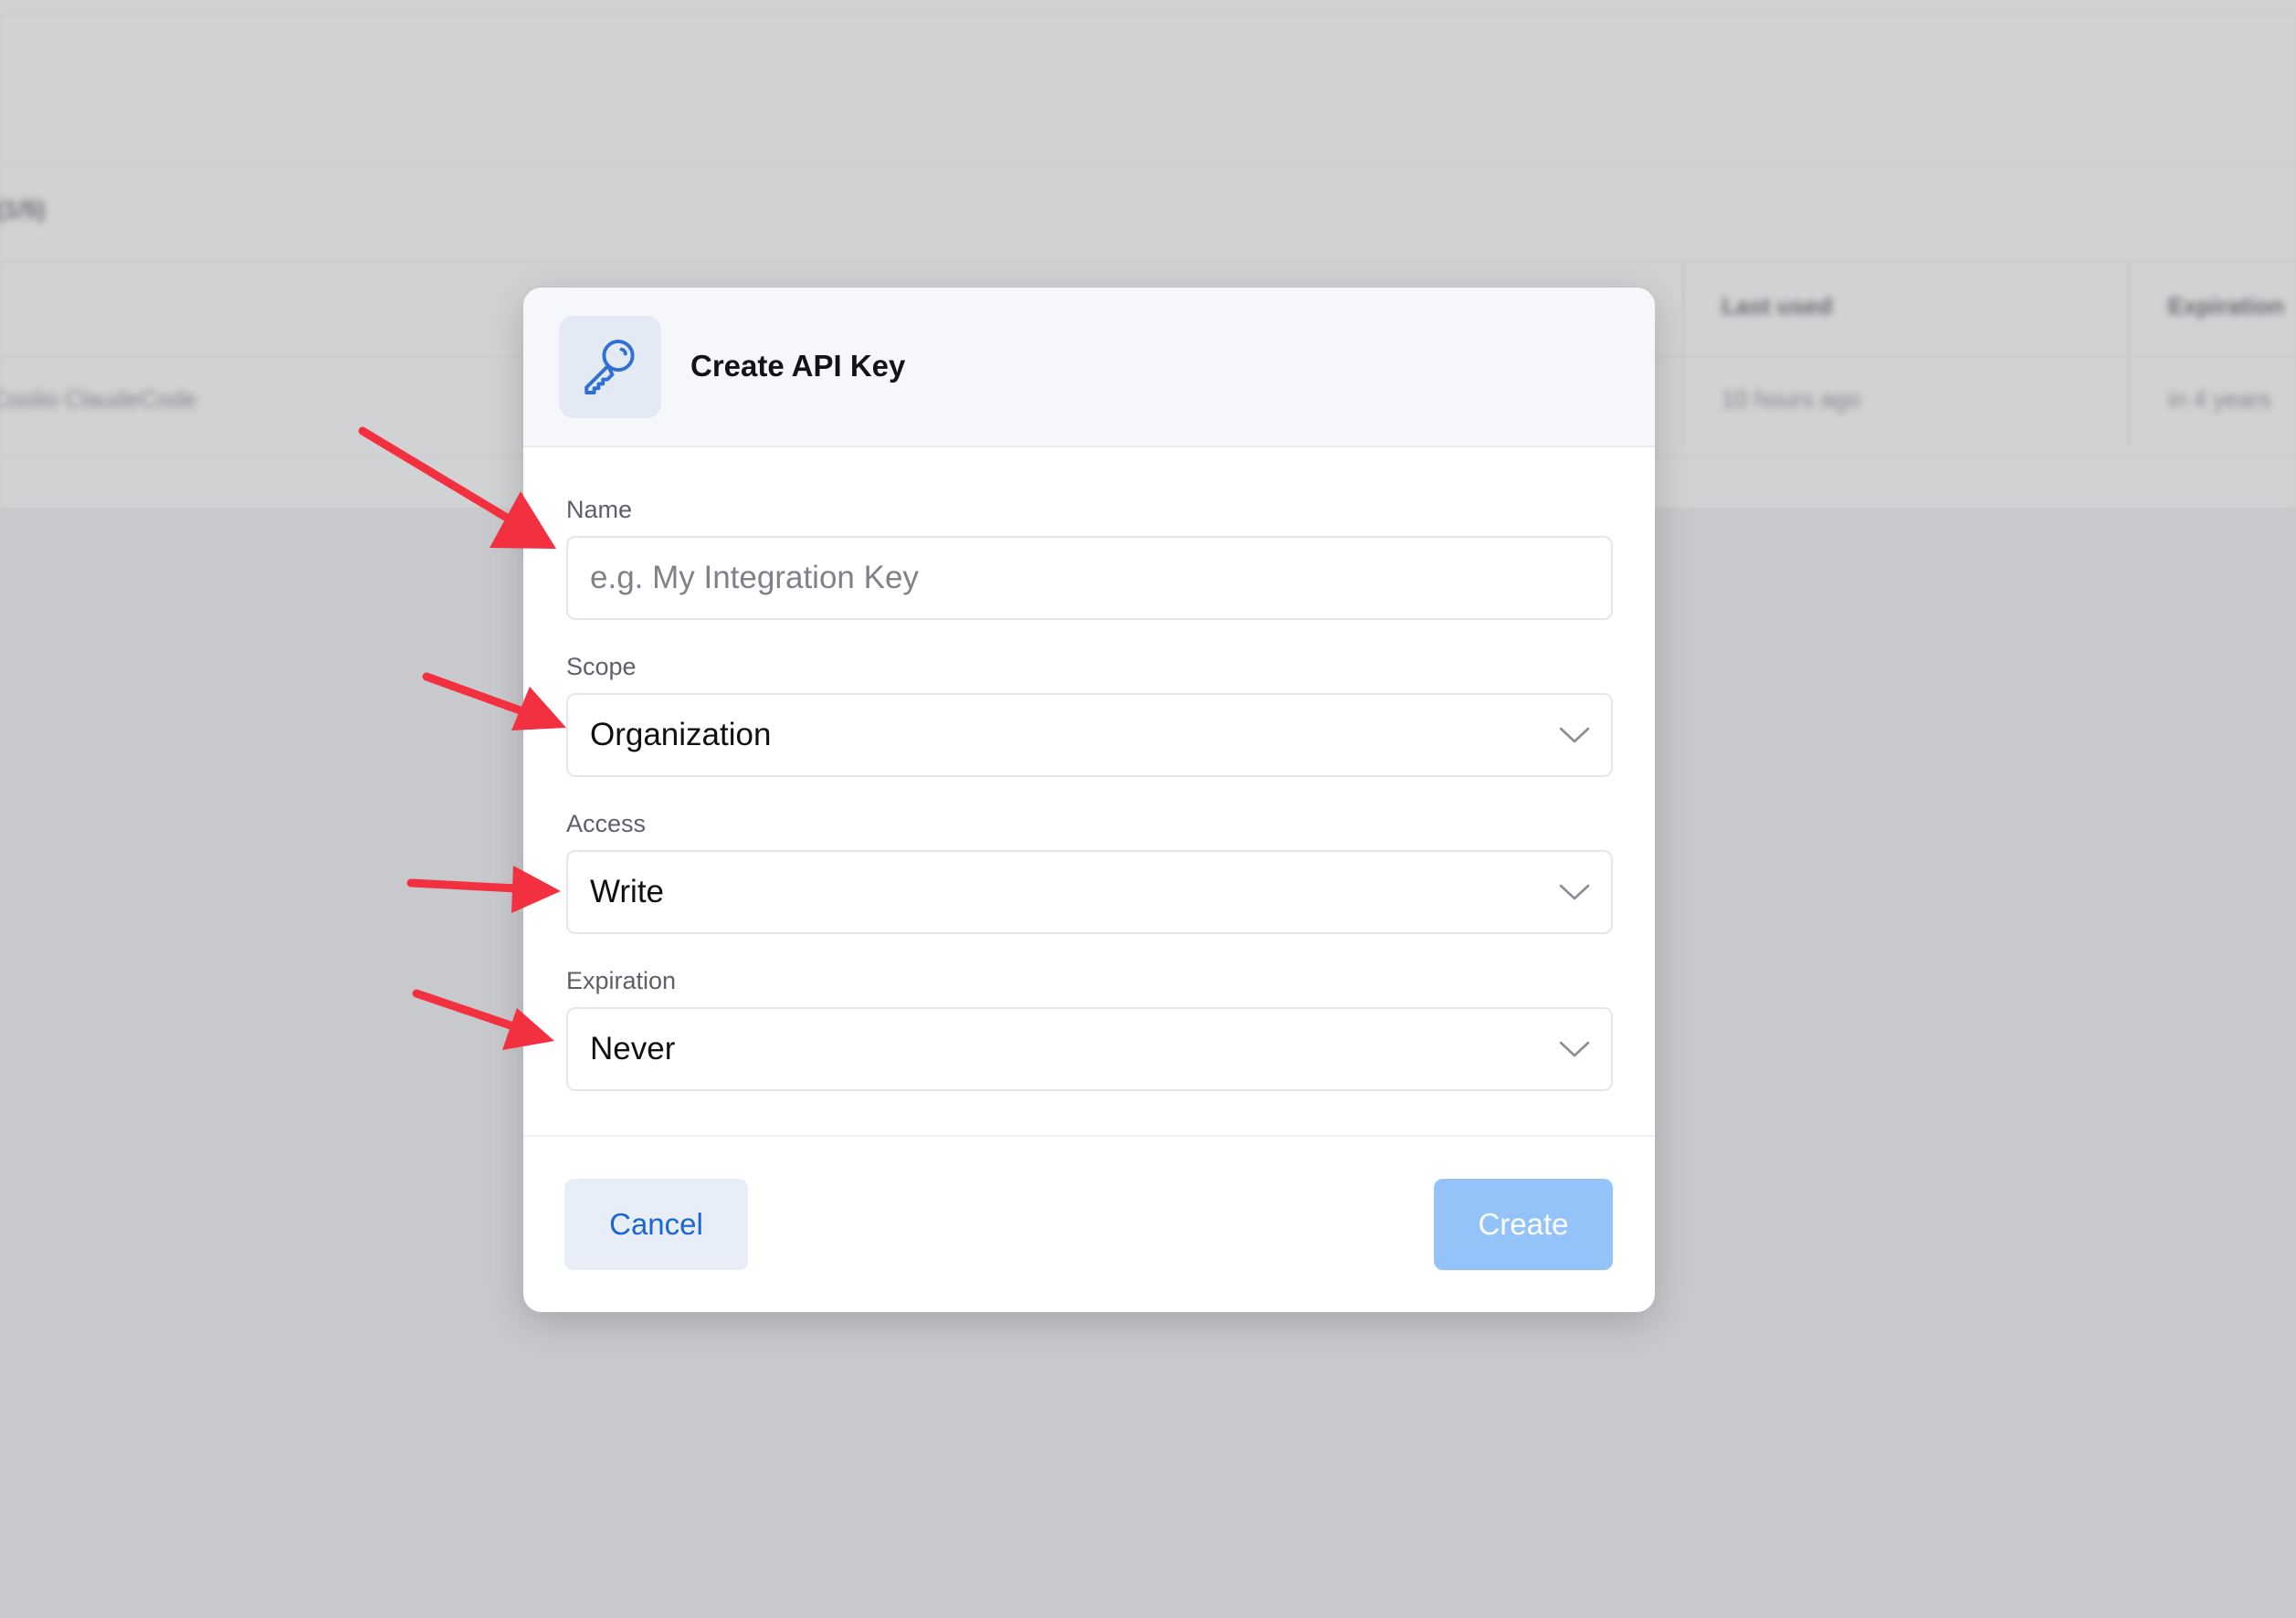 Image resolution: width=2296 pixels, height=1618 pixels. Describe the element at coordinates (98, 399) in the screenshot. I see `background-row-name: Coolio ClaudeCode` at that location.